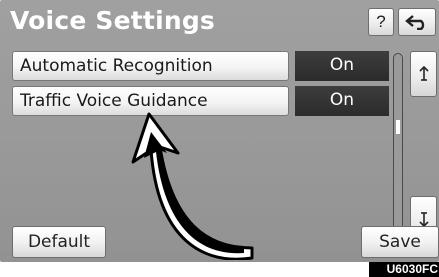 The image size is (439, 277). Describe the element at coordinates (381, 22) in the screenshot. I see `help-button: ?` at that location.